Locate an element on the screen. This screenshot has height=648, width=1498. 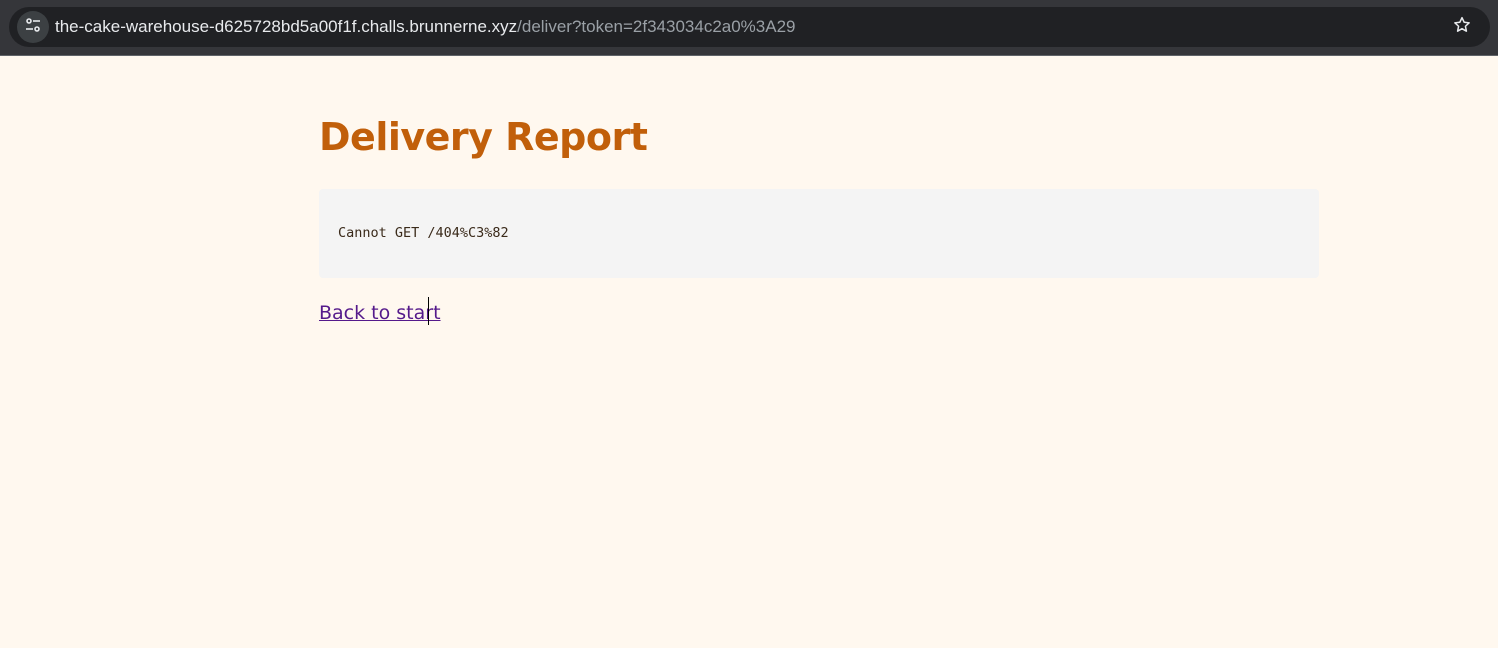
tune-icon is located at coordinates (33, 27).